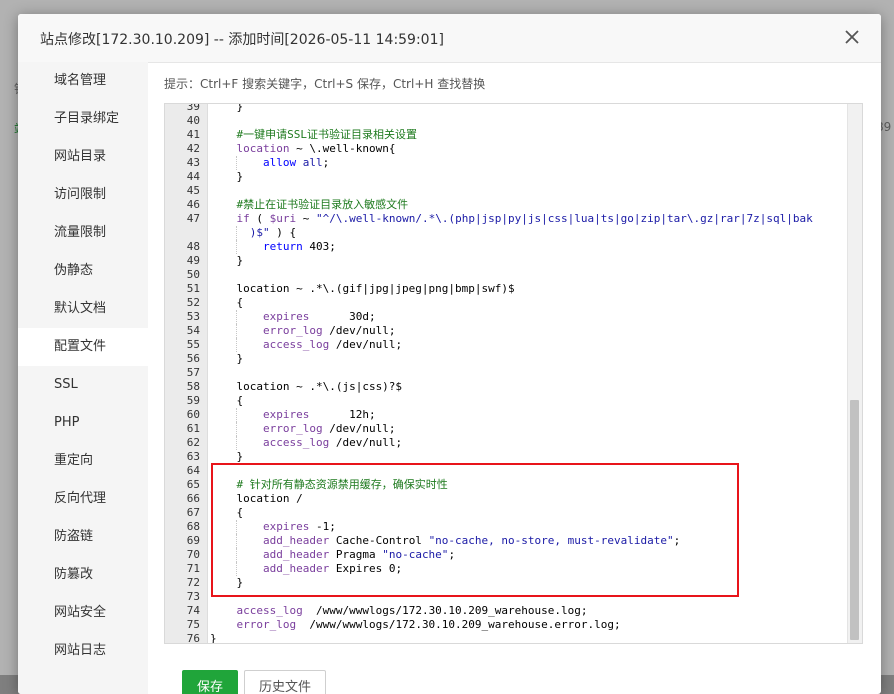 The width and height of the screenshot is (894, 694). I want to click on sidebar-item-site-directory: 网站目录, so click(83, 157).